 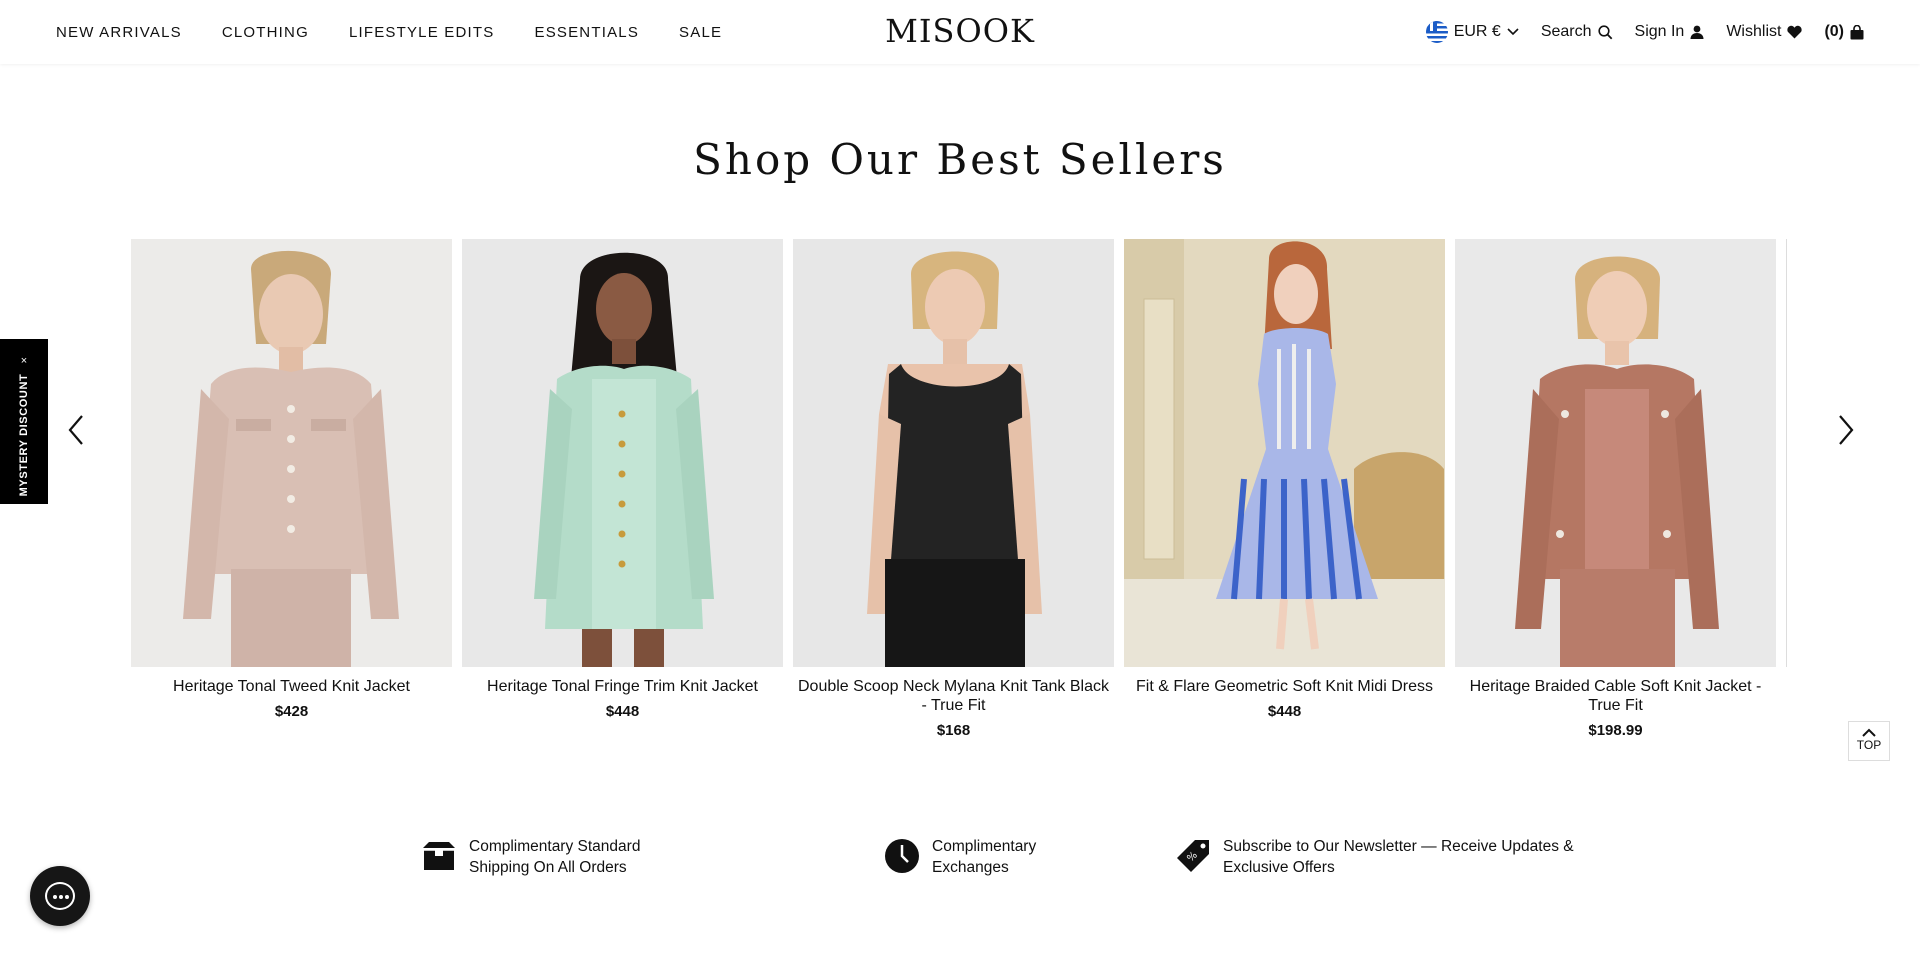 I want to click on search-label: Search, so click(x=1566, y=31).